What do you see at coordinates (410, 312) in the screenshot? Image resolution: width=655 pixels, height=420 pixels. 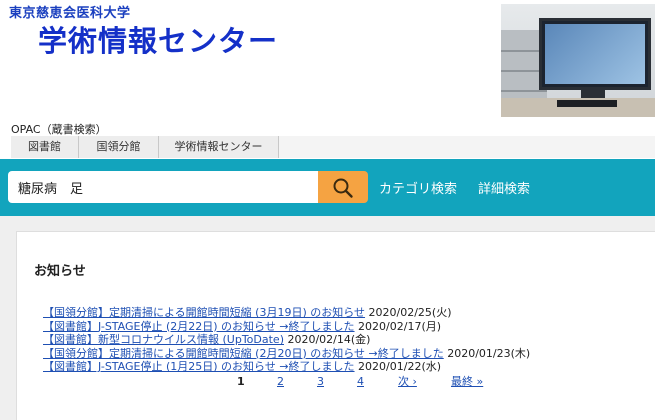 I see `notice-date: 2020/02/25(火)` at bounding box center [410, 312].